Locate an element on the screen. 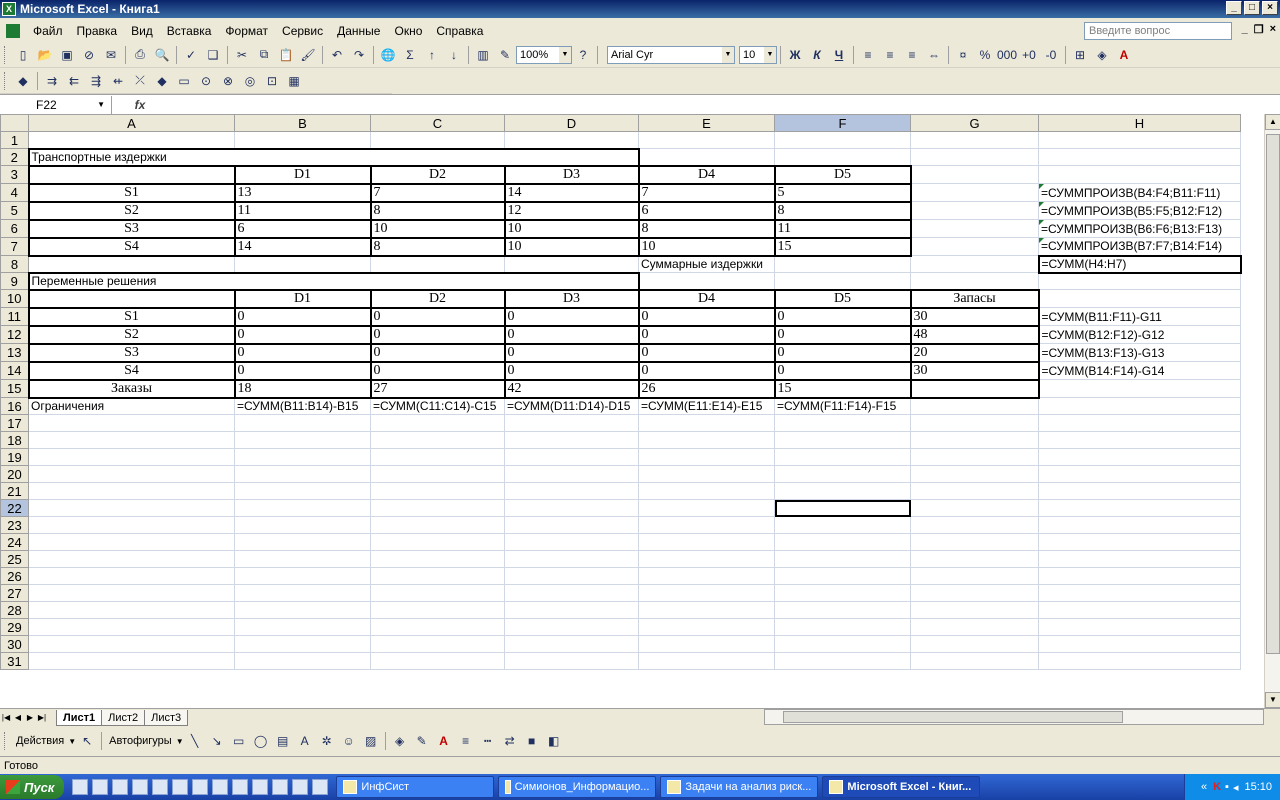  trace-error-icon: ◆ is located at coordinates (162, 81).